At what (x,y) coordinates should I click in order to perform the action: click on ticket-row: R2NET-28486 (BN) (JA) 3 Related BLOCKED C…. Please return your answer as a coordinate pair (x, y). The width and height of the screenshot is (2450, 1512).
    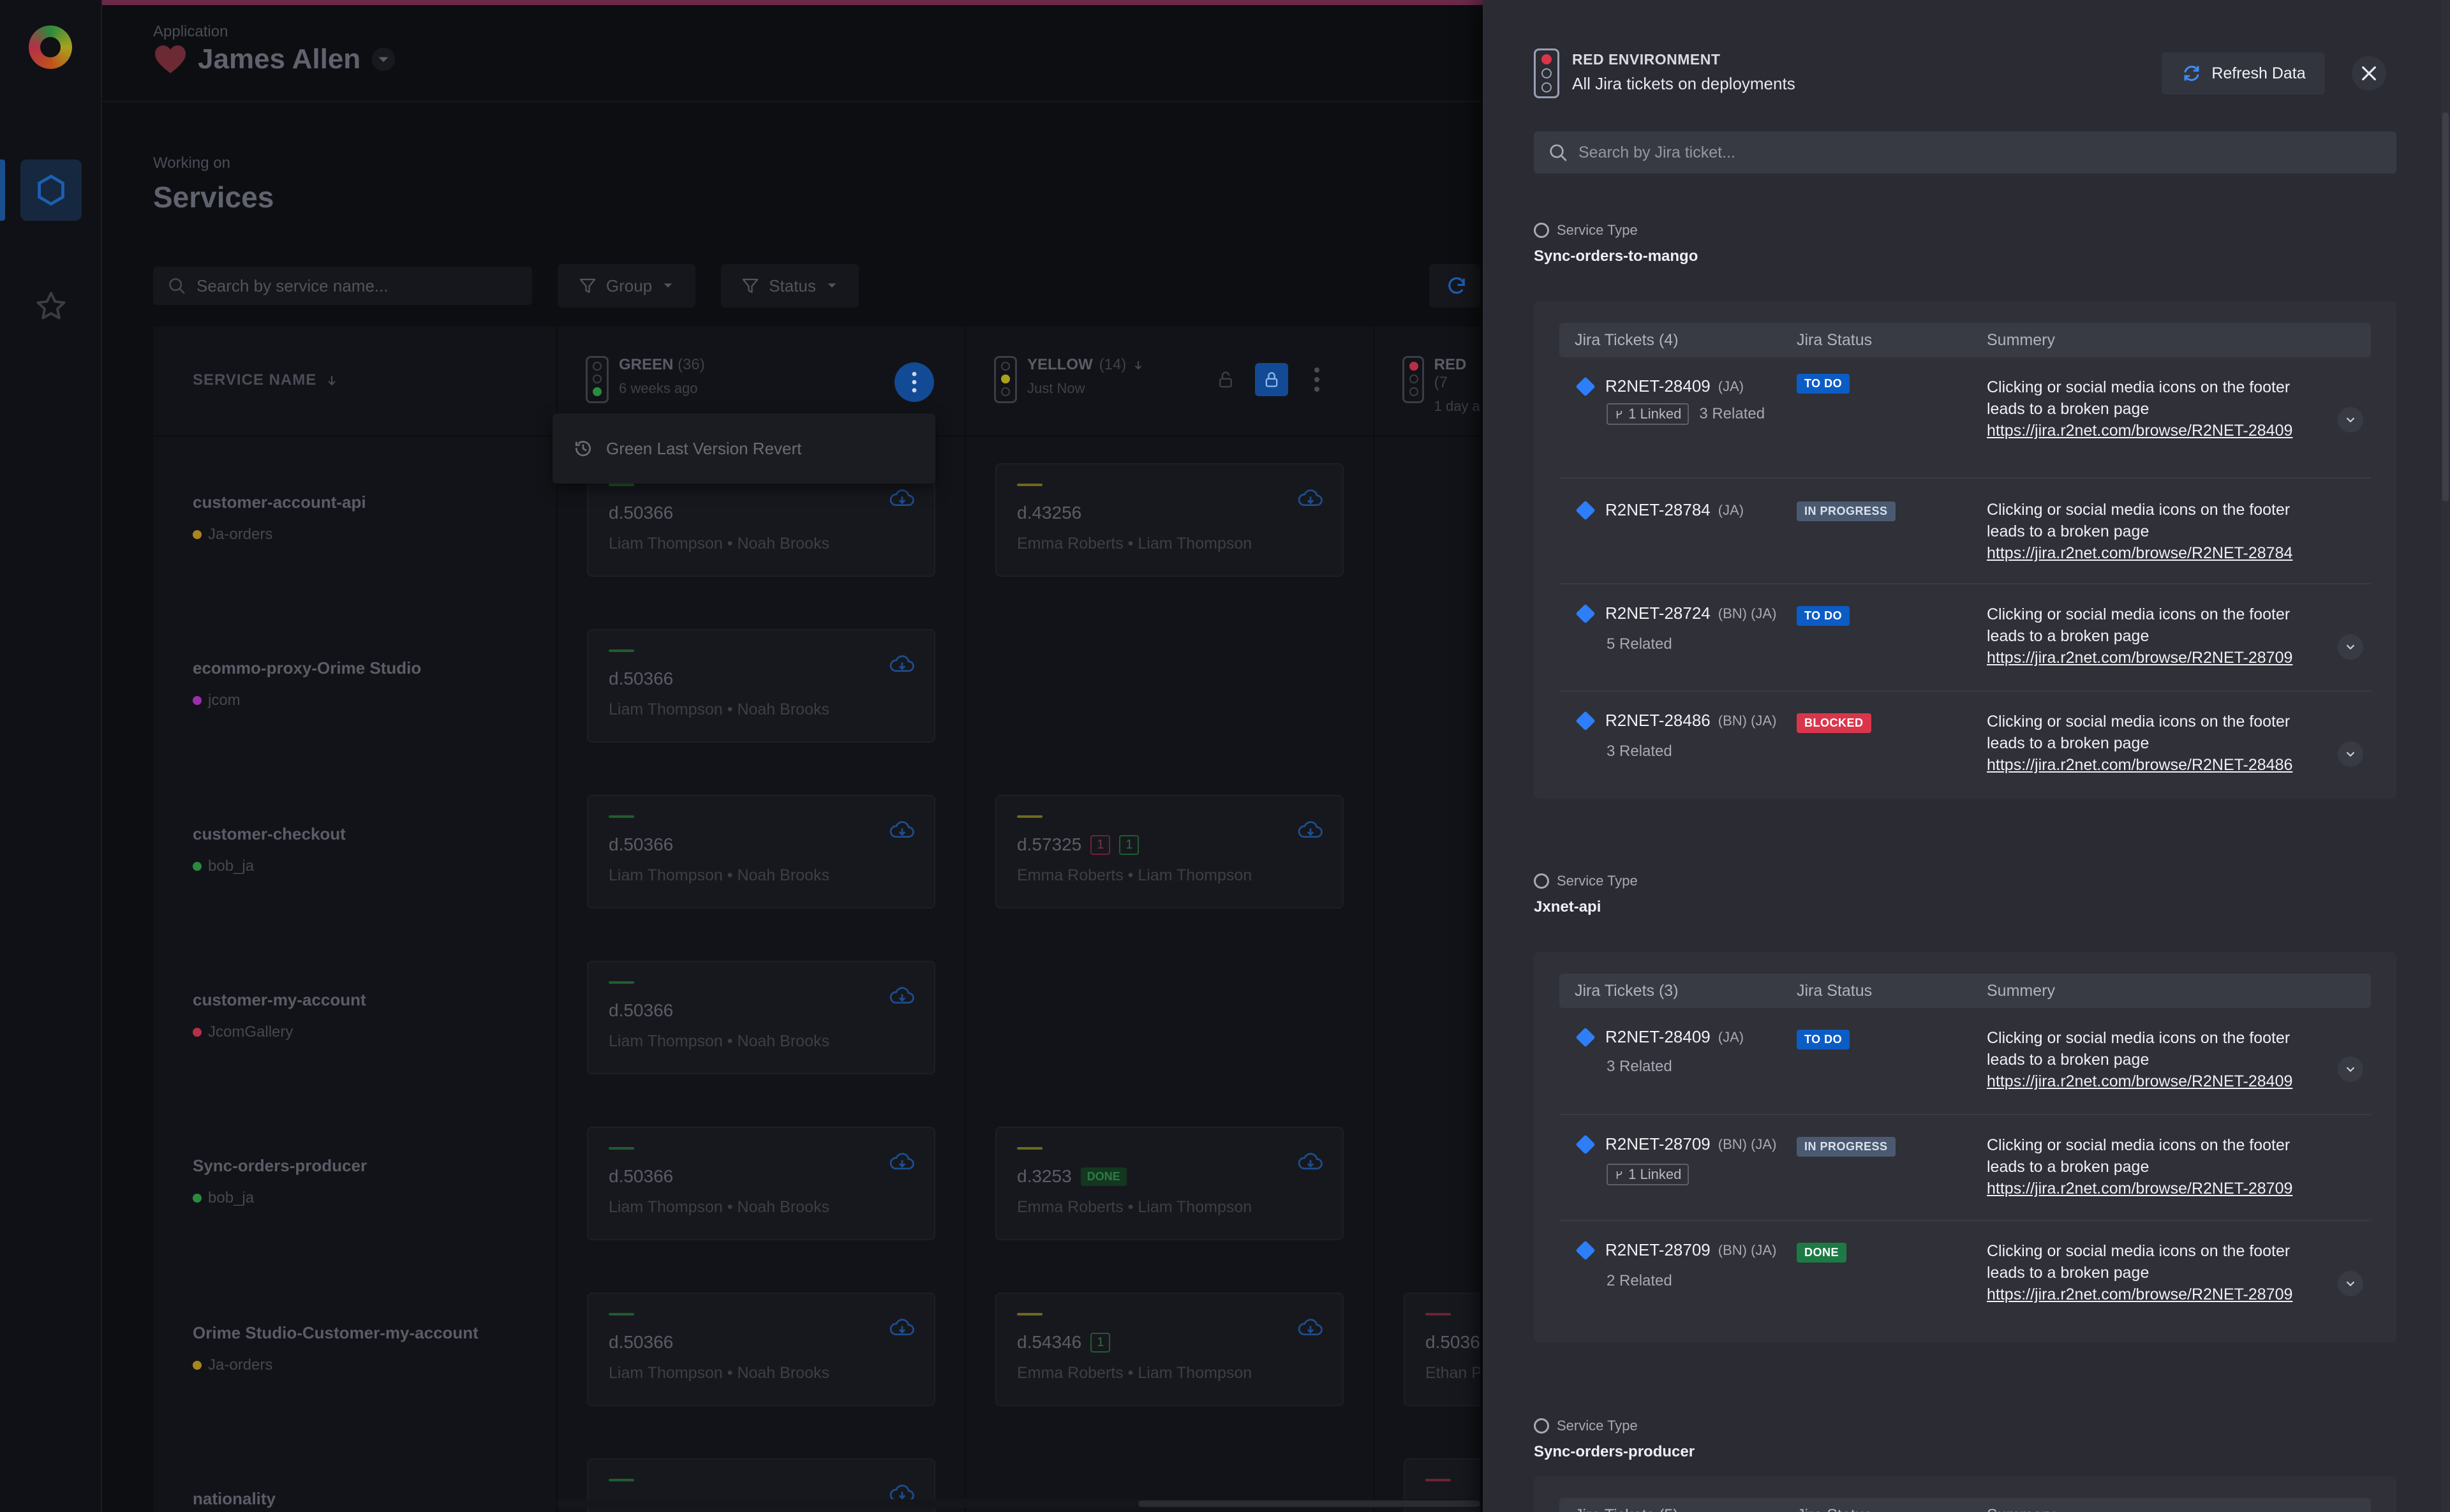
    Looking at the image, I should click on (1965, 743).